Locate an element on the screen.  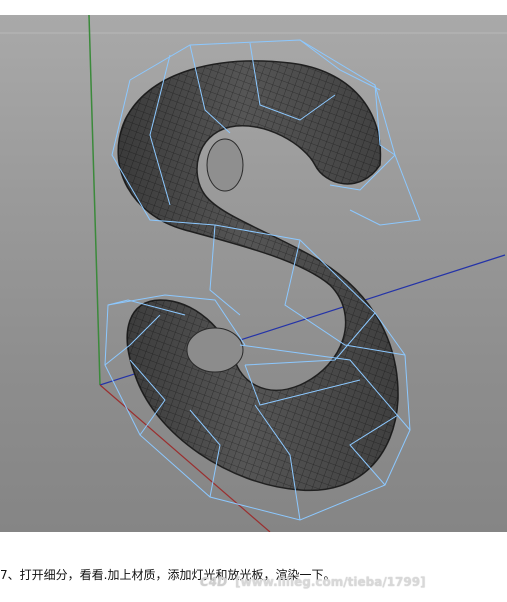
y-axis-line is located at coordinates (94, 200).